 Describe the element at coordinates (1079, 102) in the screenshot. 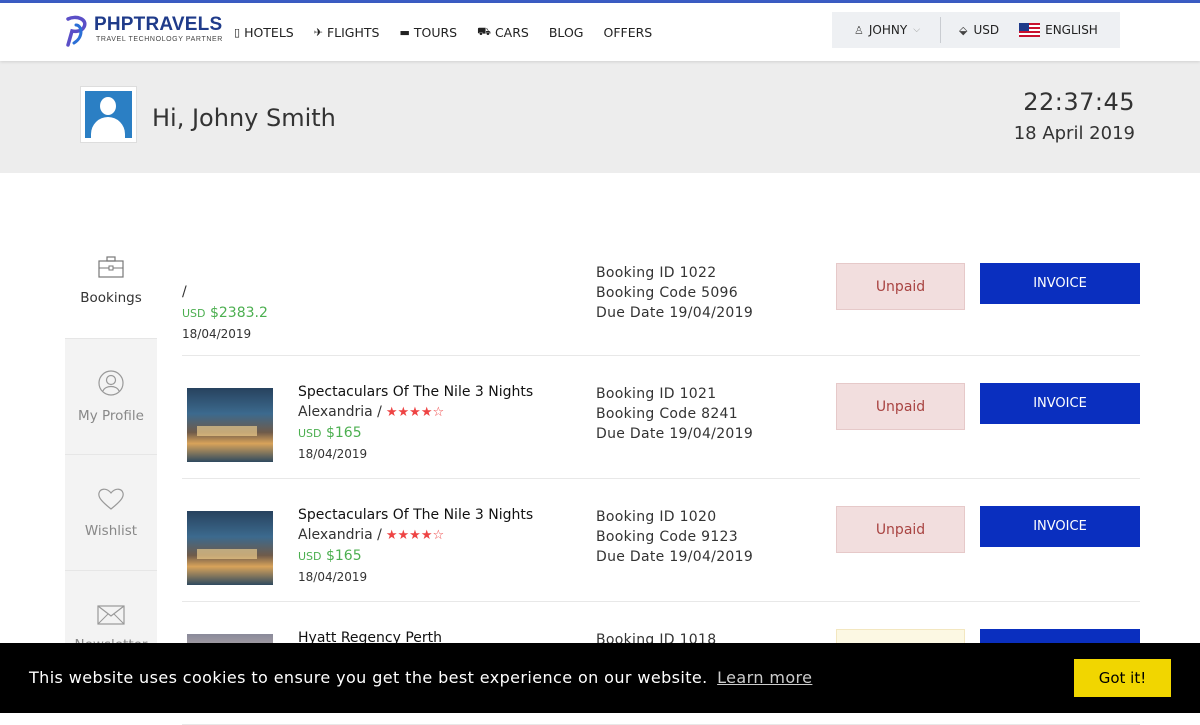

I see `clock-time: 22:37:45` at that location.